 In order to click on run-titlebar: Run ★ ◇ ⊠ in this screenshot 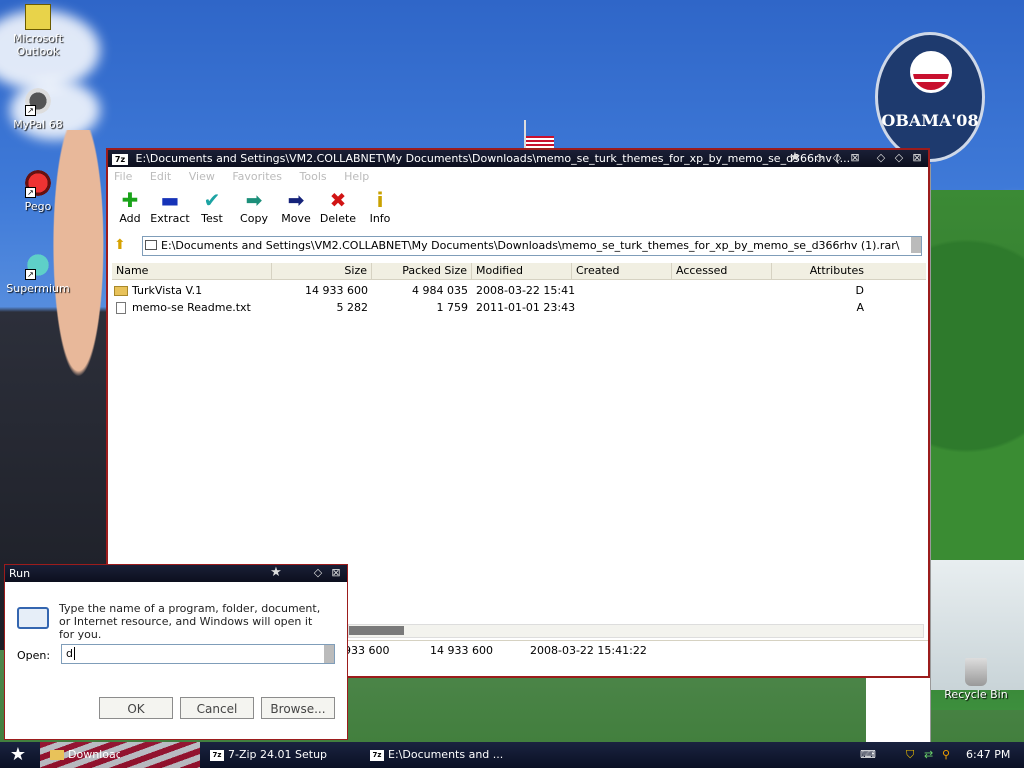, I will do `click(176, 573)`.